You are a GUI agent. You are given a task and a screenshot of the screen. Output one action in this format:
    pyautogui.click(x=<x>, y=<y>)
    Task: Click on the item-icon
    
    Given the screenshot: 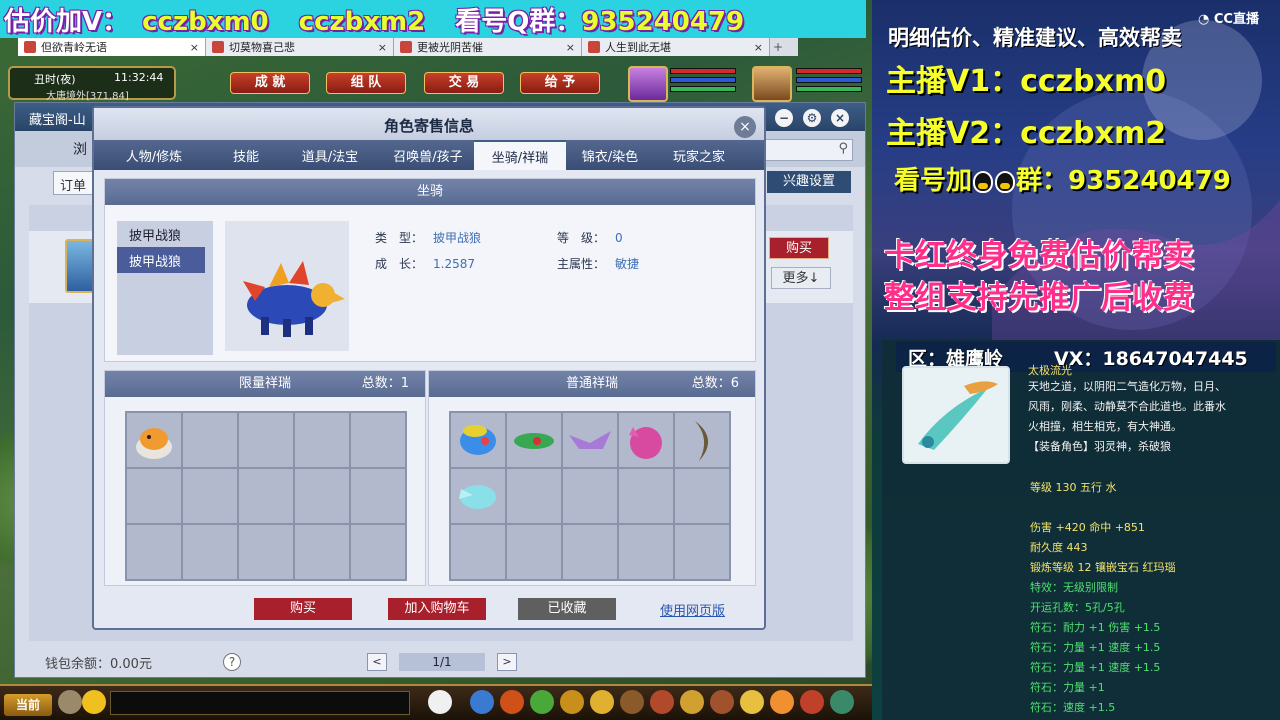 What is the action you would take?
    pyautogui.click(x=542, y=702)
    